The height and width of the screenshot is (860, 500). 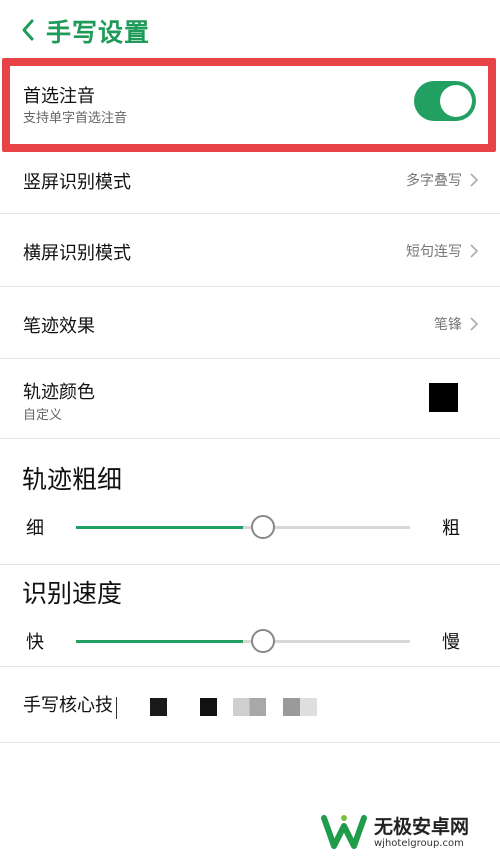 What do you see at coordinates (72, 479) in the screenshot?
I see `thickness-title: 轨迹粗细` at bounding box center [72, 479].